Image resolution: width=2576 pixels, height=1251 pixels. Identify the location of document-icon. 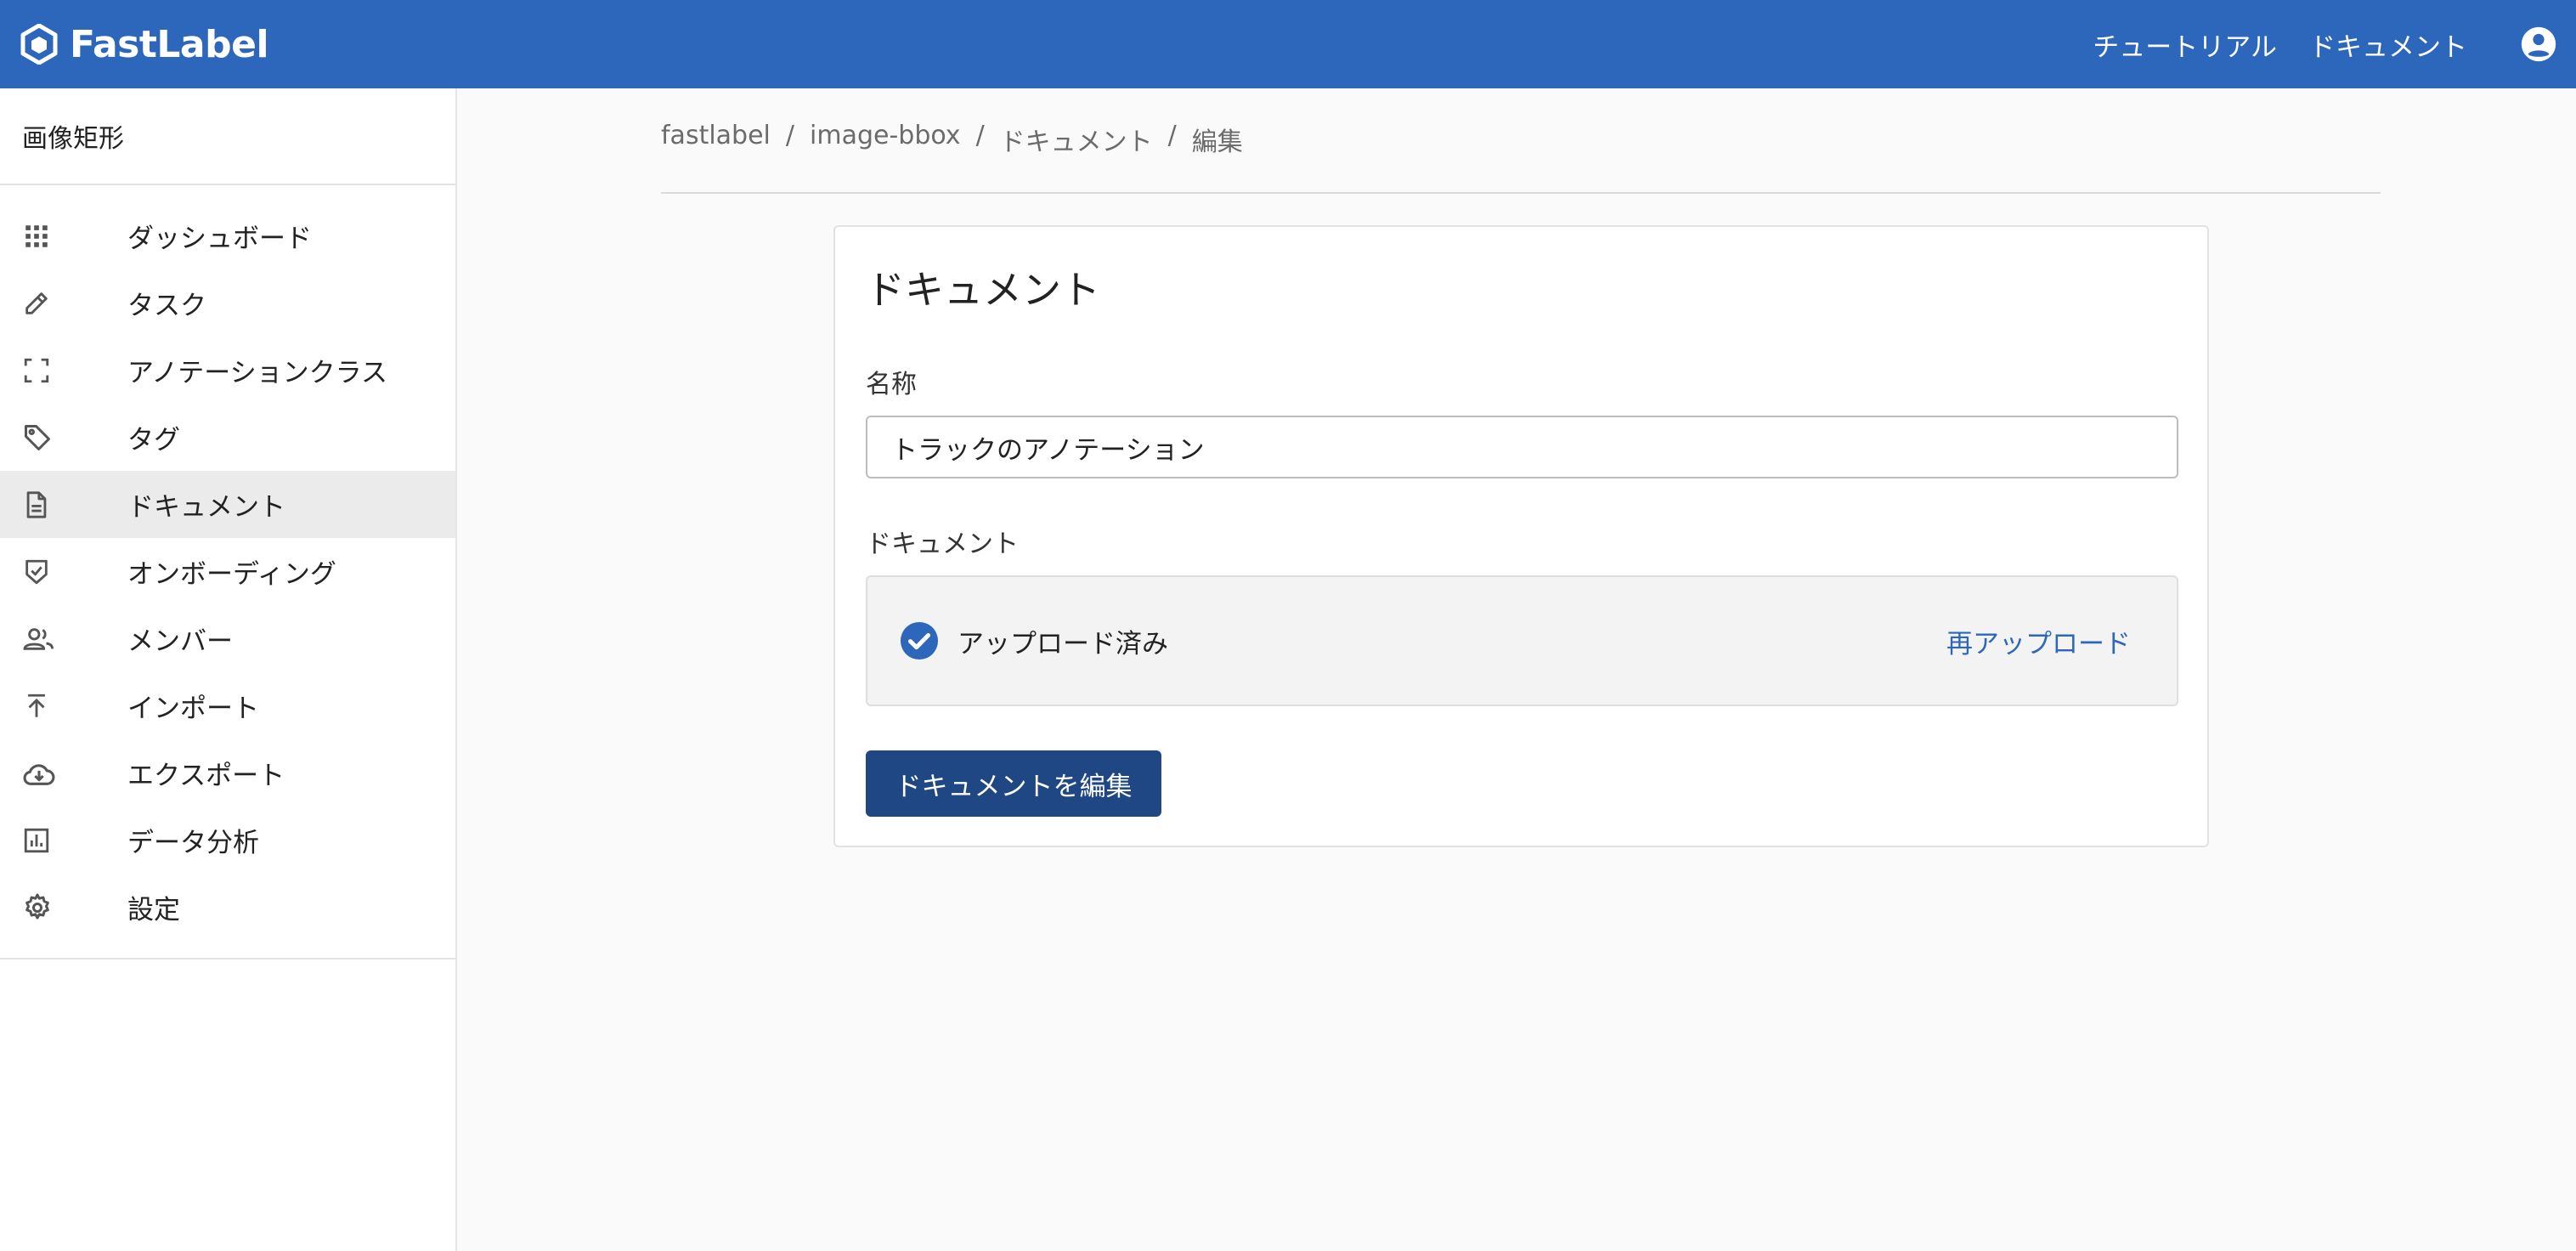
(63, 504).